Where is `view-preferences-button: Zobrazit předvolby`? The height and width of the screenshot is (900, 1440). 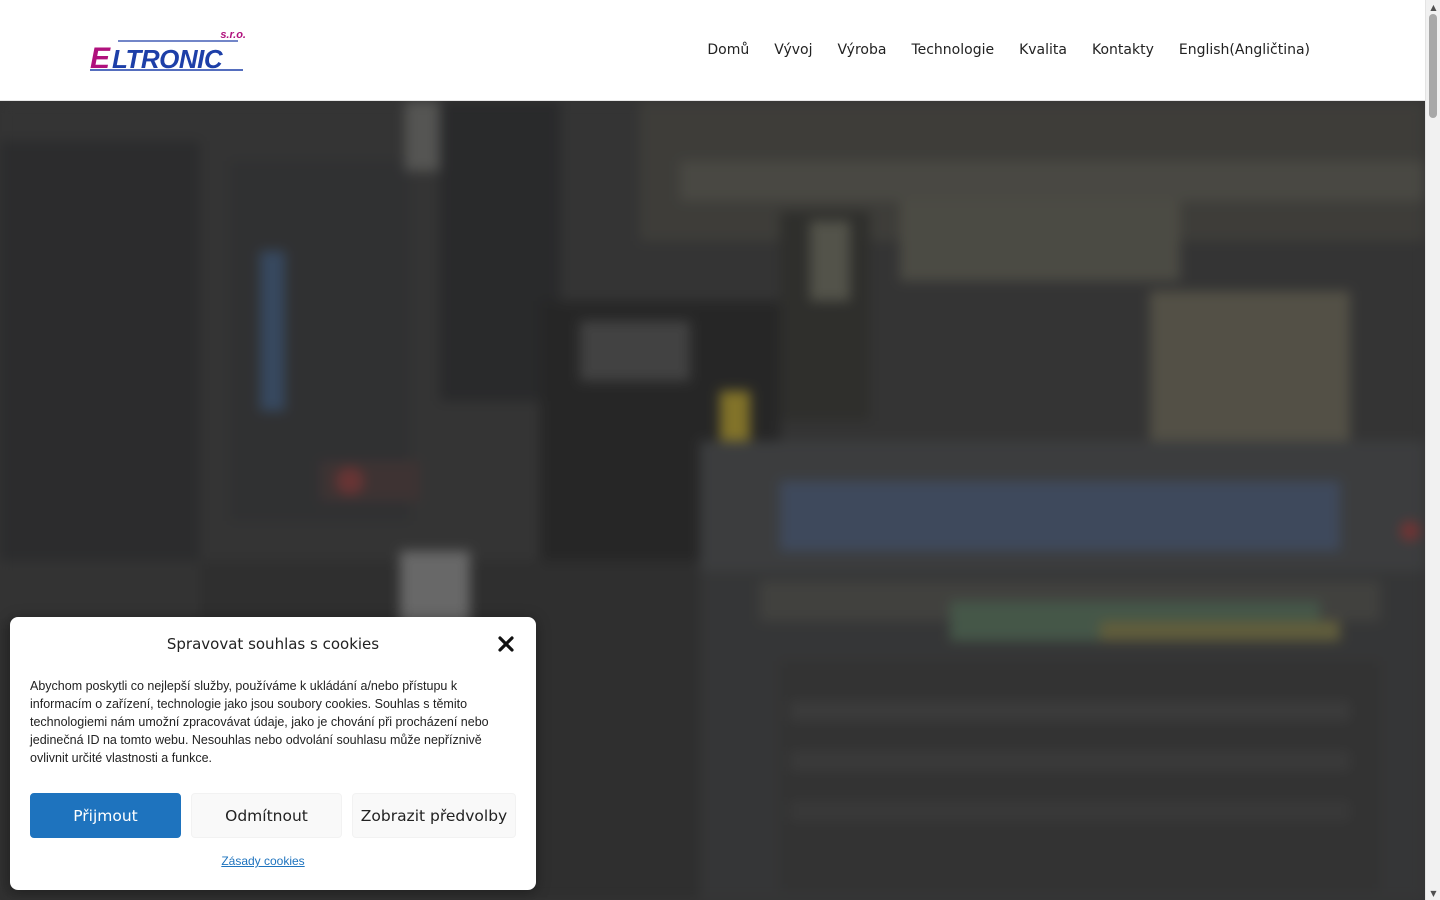 view-preferences-button: Zobrazit předvolby is located at coordinates (434, 815).